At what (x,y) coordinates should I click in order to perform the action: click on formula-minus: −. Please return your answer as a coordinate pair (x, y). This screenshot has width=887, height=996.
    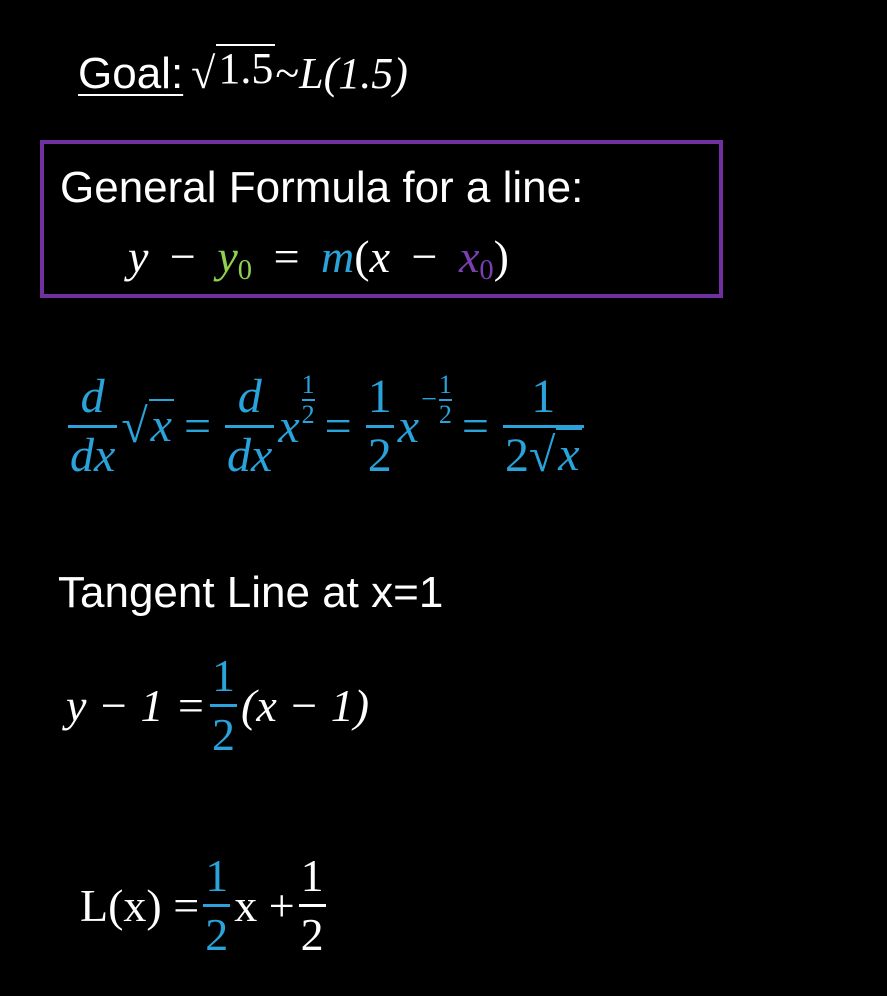
    Looking at the image, I should click on (182, 256).